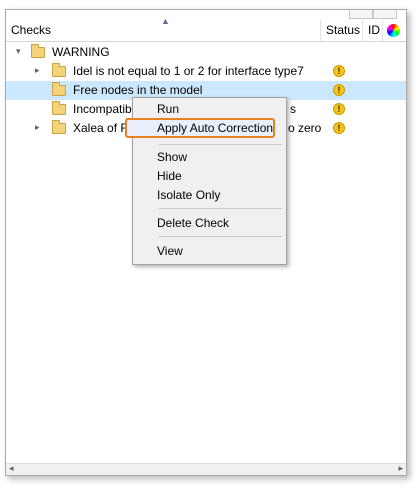 The height and width of the screenshot is (489, 418). Describe the element at coordinates (188, 195) in the screenshot. I see `menu-item-isolate-only: Isolate Only` at that location.